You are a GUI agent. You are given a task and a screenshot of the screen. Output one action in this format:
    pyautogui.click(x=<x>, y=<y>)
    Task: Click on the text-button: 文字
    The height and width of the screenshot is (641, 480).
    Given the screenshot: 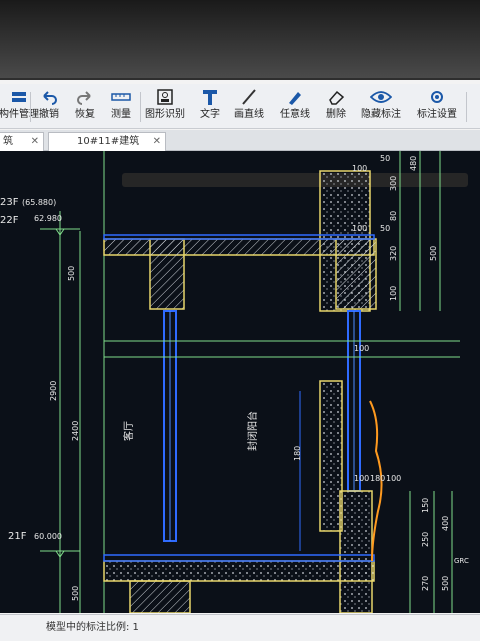 What is the action you would take?
    pyautogui.click(x=210, y=106)
    